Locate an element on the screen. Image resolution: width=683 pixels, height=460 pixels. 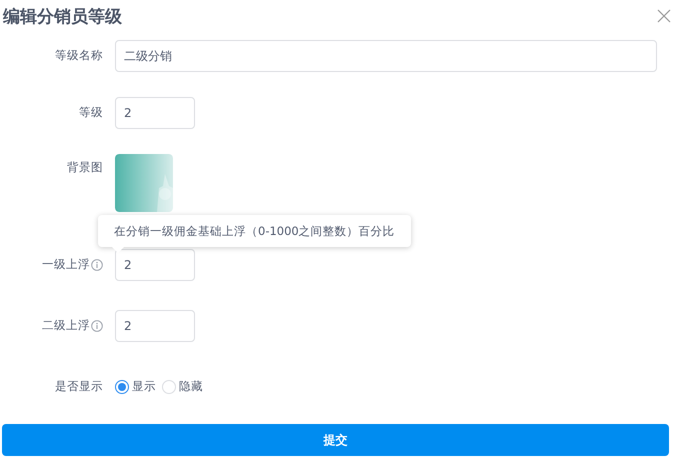
radio-option: 隐藏 is located at coordinates (182, 386).